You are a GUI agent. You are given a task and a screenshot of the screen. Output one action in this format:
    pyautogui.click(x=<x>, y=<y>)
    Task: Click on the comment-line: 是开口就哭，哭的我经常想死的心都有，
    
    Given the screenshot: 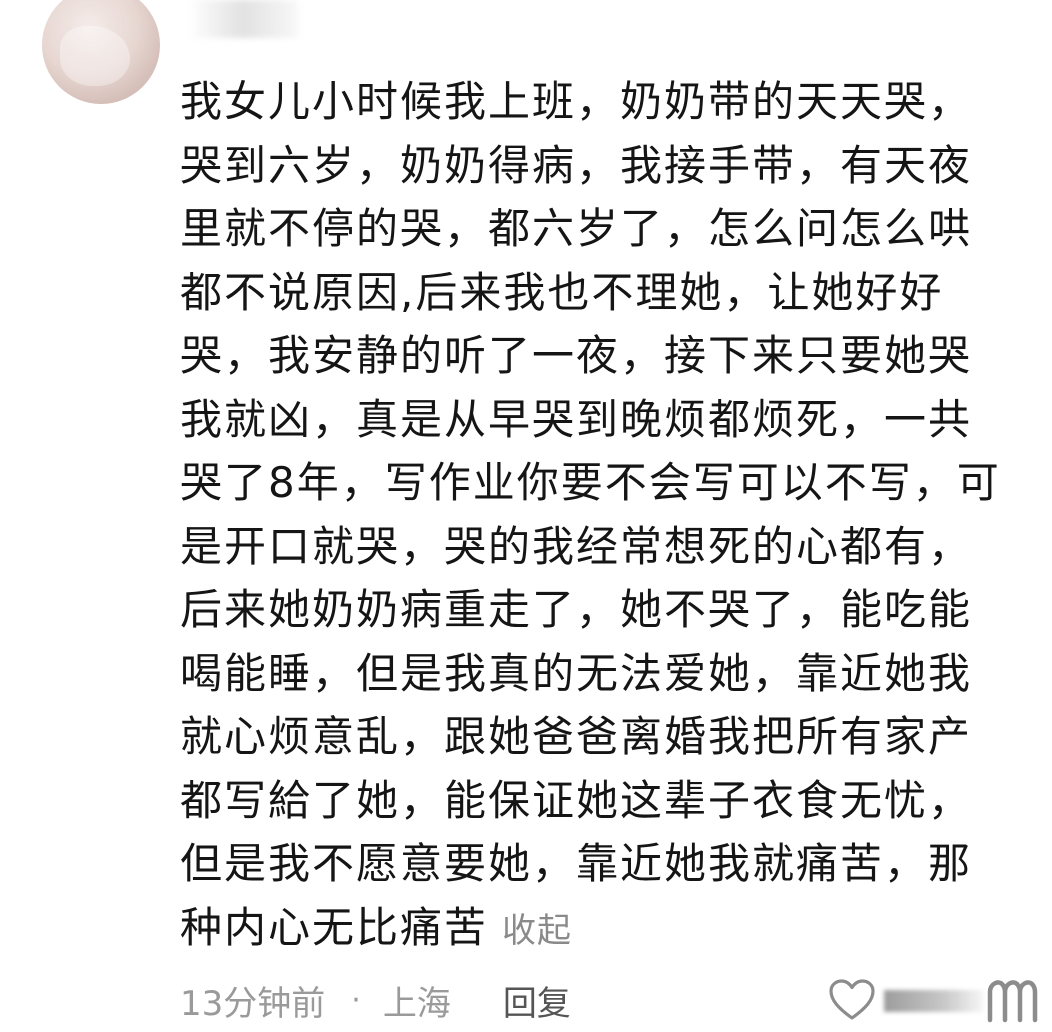 What is the action you would take?
    pyautogui.click(x=576, y=546)
    